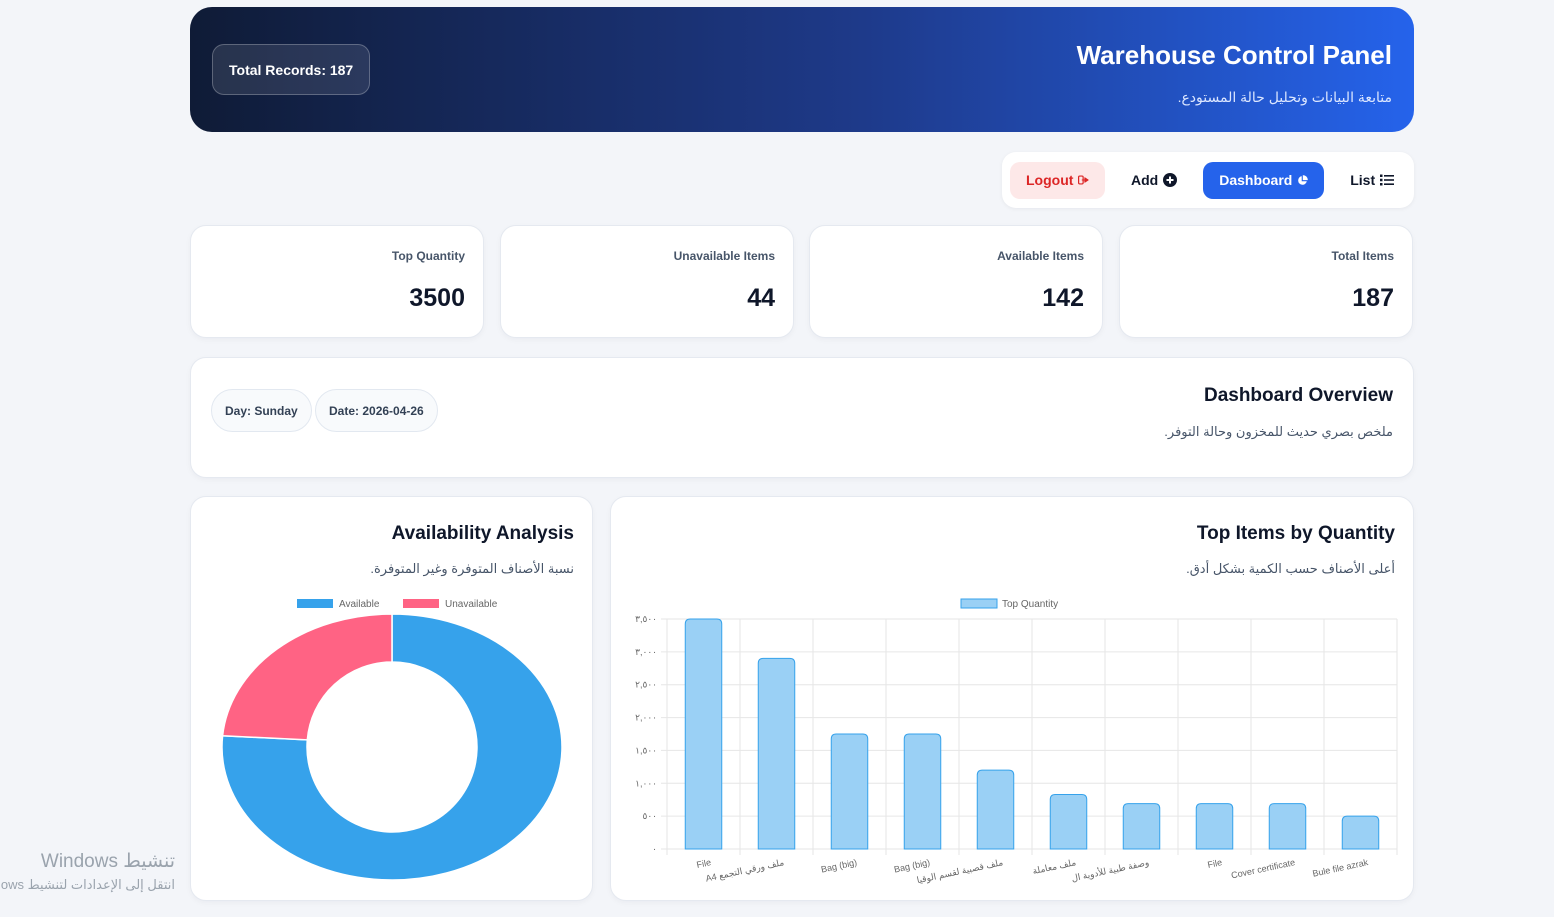 This screenshot has height=917, width=1554. Describe the element at coordinates (646, 685) in the screenshot. I see `y-tick-label: ٢,٥٠٠` at that location.